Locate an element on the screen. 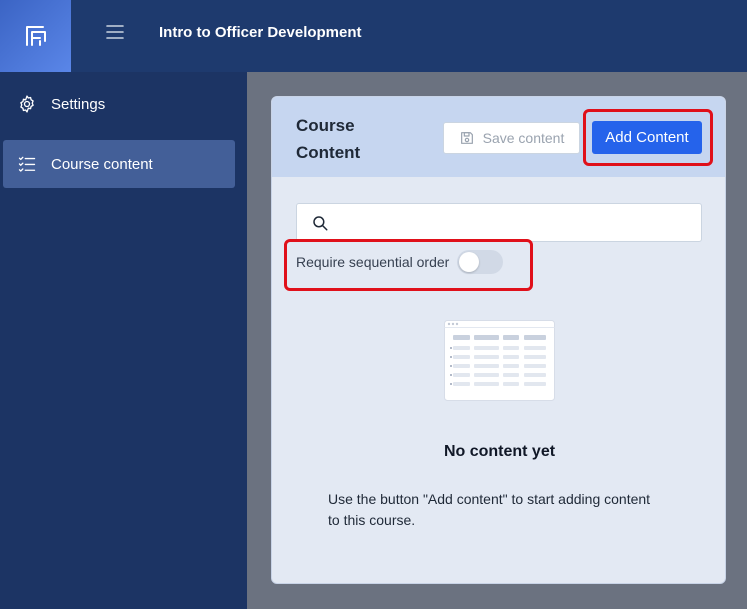 Image resolution: width=747 pixels, height=609 pixels. search-input is located at coordinates (519, 222).